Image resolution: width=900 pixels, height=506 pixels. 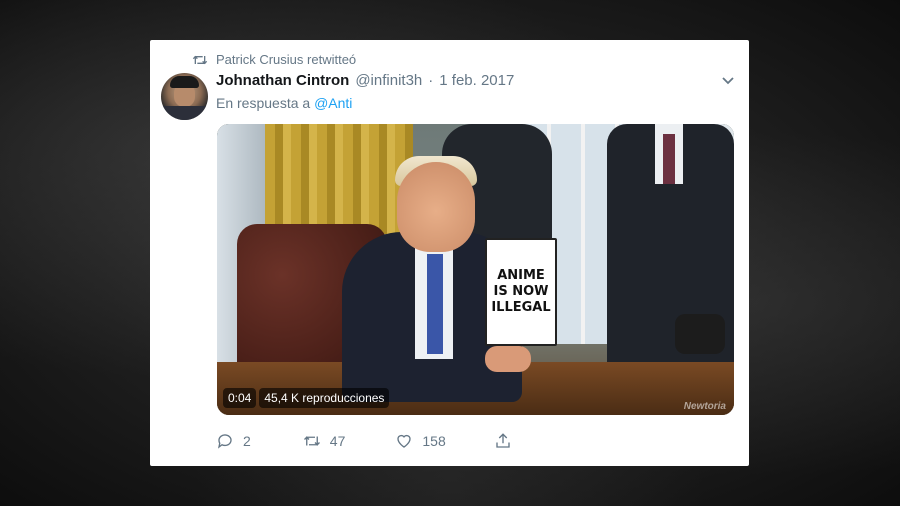 I want to click on like-button: 158, so click(x=420, y=441).